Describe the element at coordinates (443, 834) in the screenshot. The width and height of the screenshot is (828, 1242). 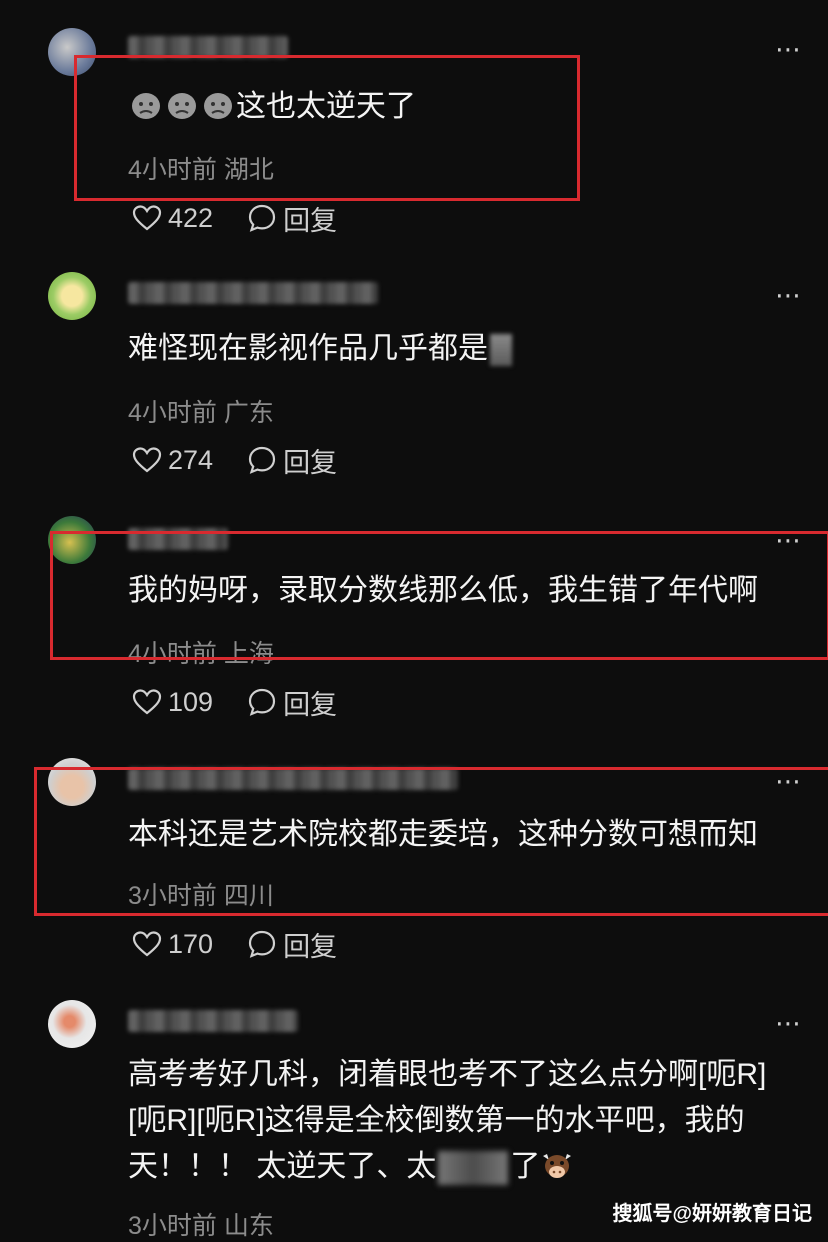
I see `comment-text-content: 本科还是艺术院校都走委培，这种分数可想而知` at that location.